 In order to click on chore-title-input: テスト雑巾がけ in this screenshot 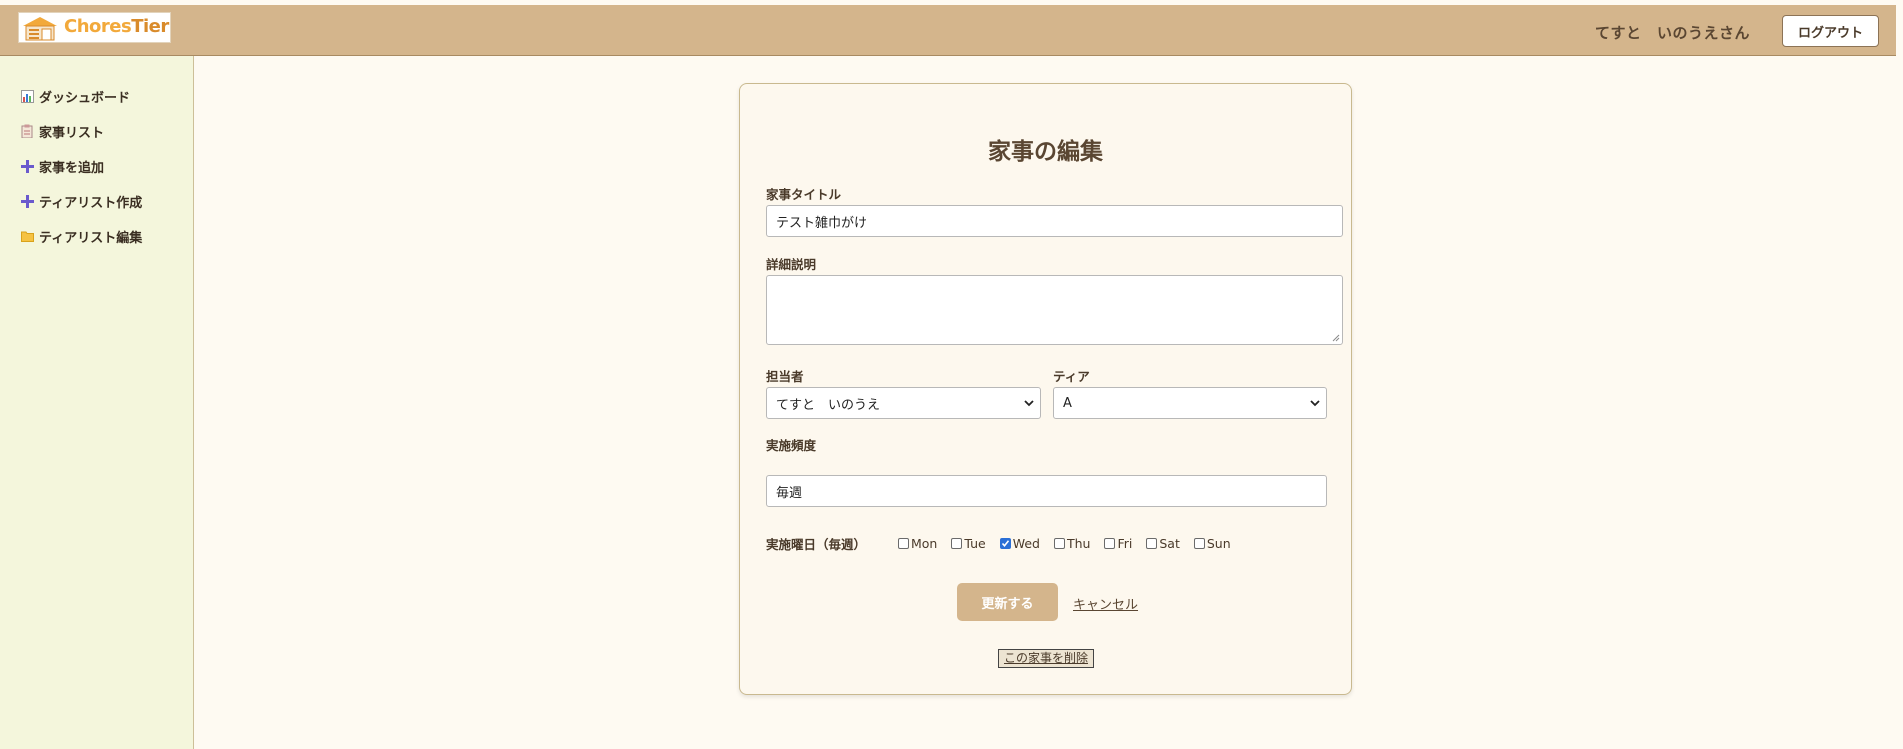, I will do `click(1054, 221)`.